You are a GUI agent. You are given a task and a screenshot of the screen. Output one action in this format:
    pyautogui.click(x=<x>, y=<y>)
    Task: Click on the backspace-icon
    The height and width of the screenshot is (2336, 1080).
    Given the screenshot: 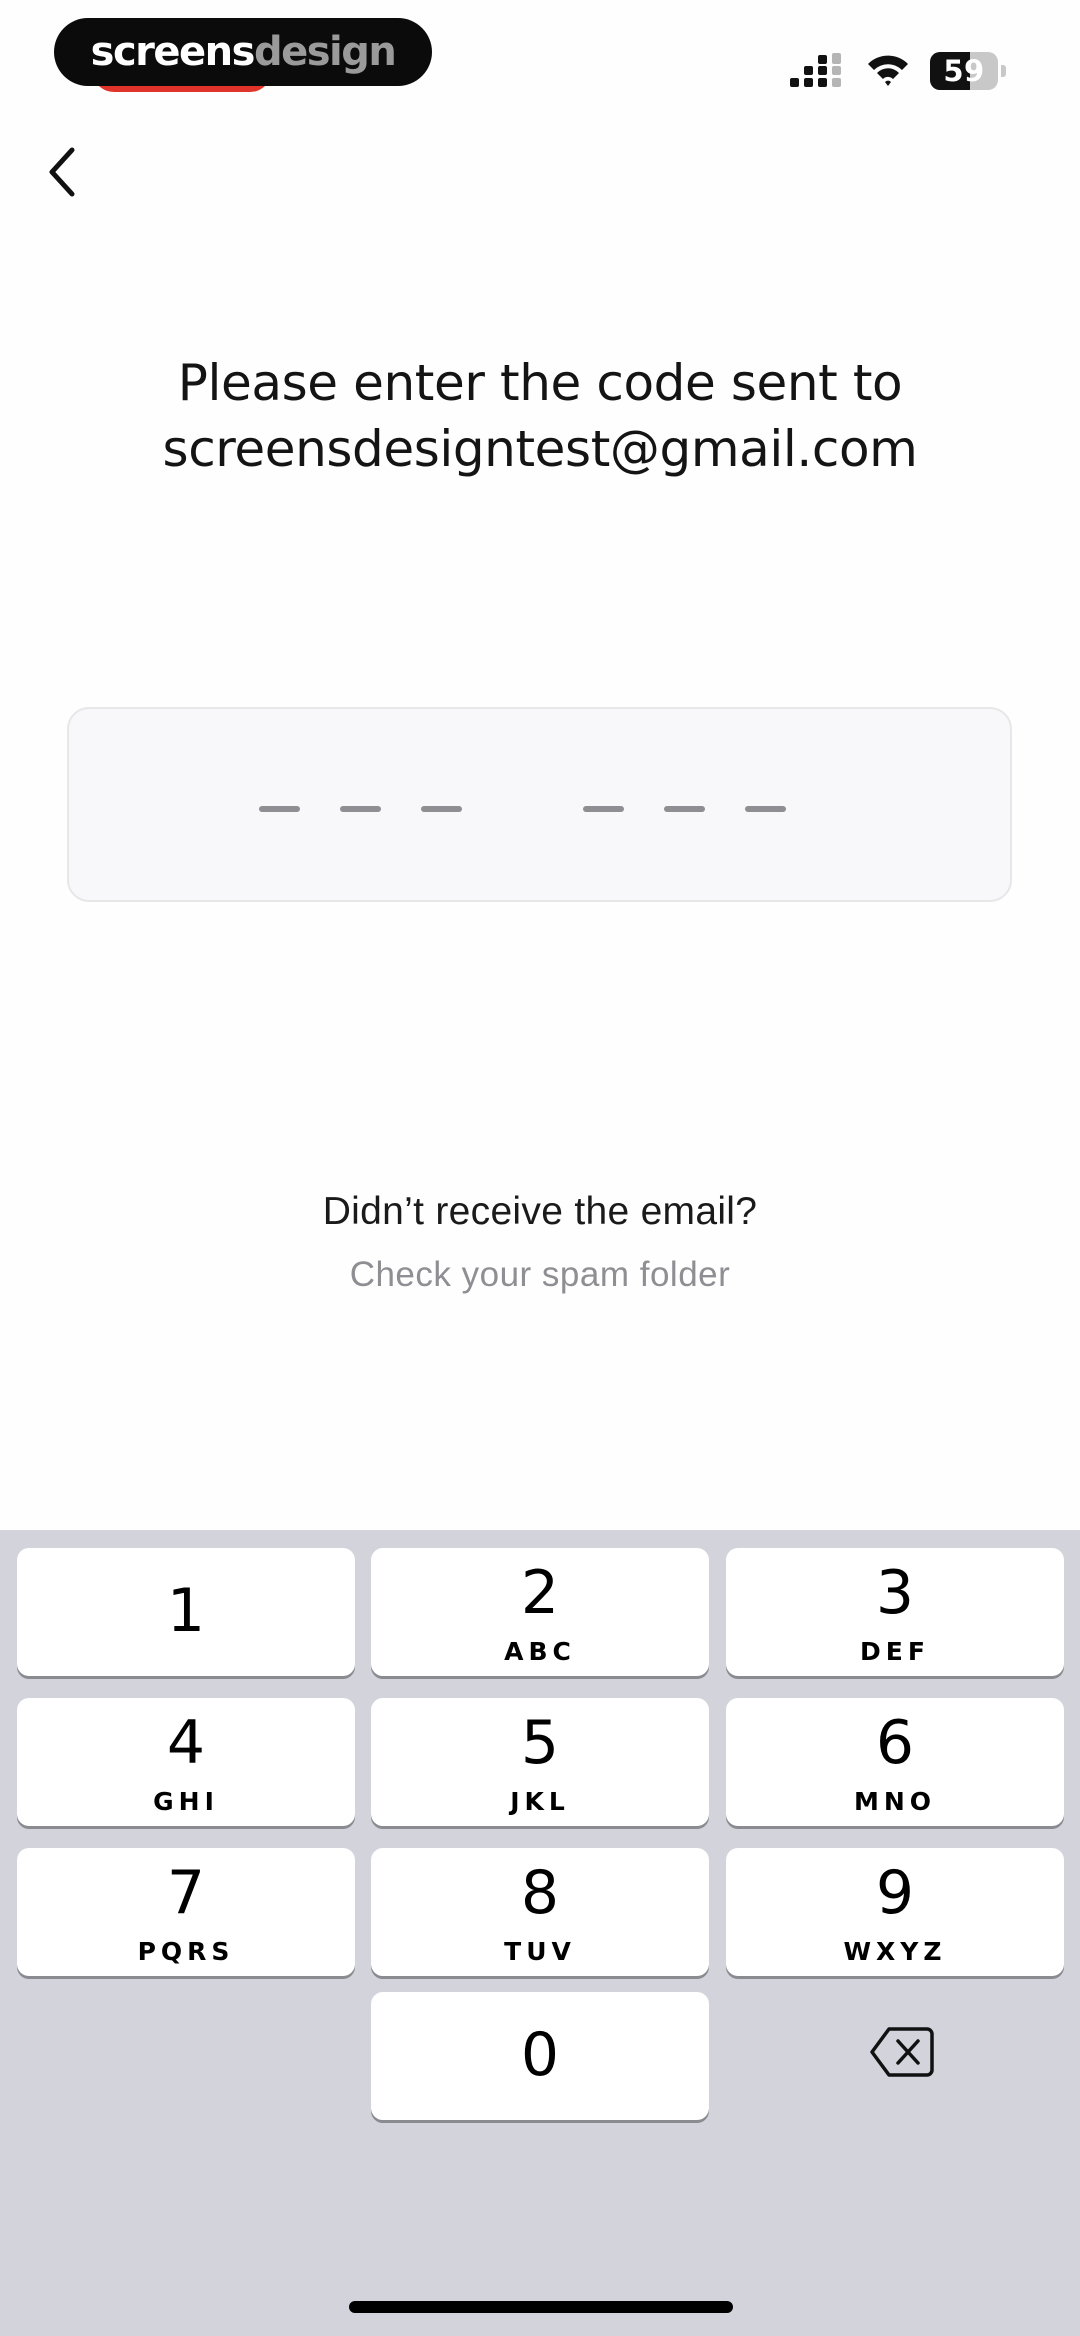 What is the action you would take?
    pyautogui.click(x=902, y=2052)
    